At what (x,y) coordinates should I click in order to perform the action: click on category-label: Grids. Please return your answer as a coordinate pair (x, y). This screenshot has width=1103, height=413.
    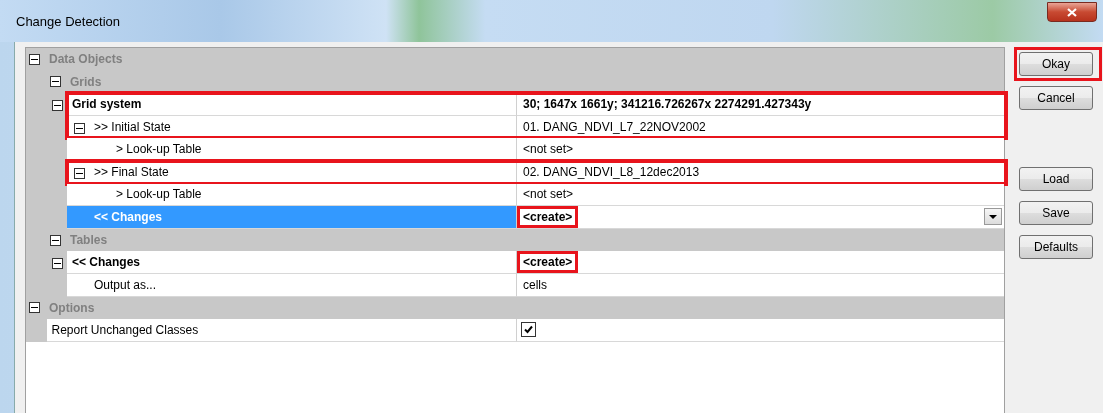
    Looking at the image, I should click on (86, 81).